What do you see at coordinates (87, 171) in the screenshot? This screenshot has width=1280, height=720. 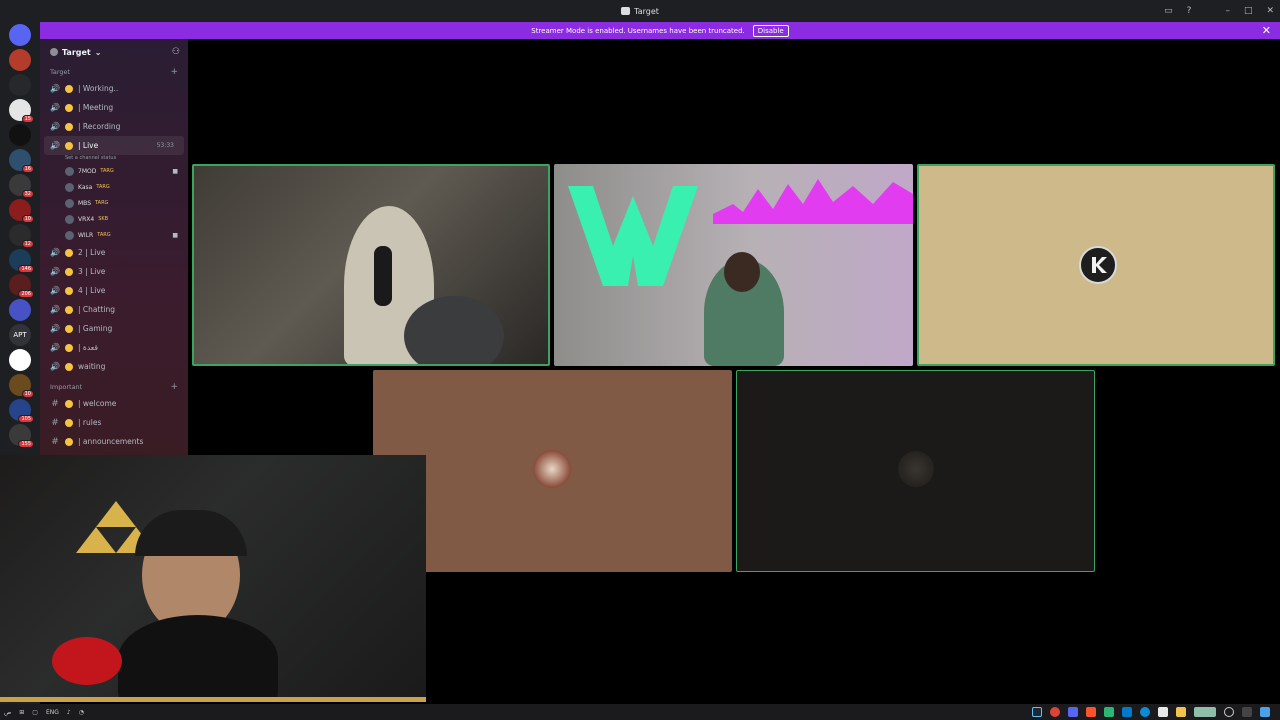 I see `member-name: 7MOD` at bounding box center [87, 171].